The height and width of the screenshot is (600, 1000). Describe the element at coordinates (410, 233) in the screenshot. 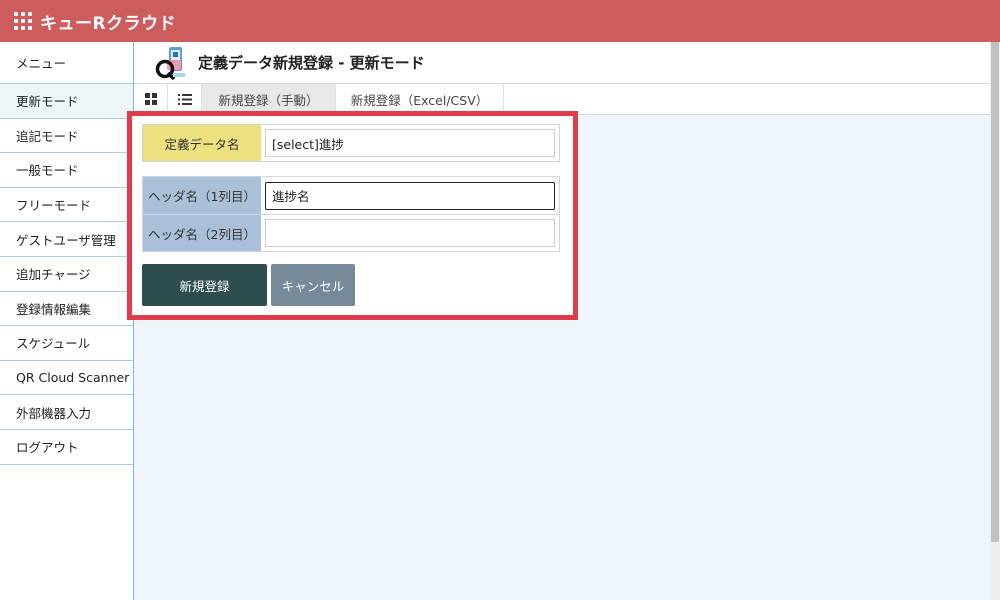

I see `header2-input` at that location.